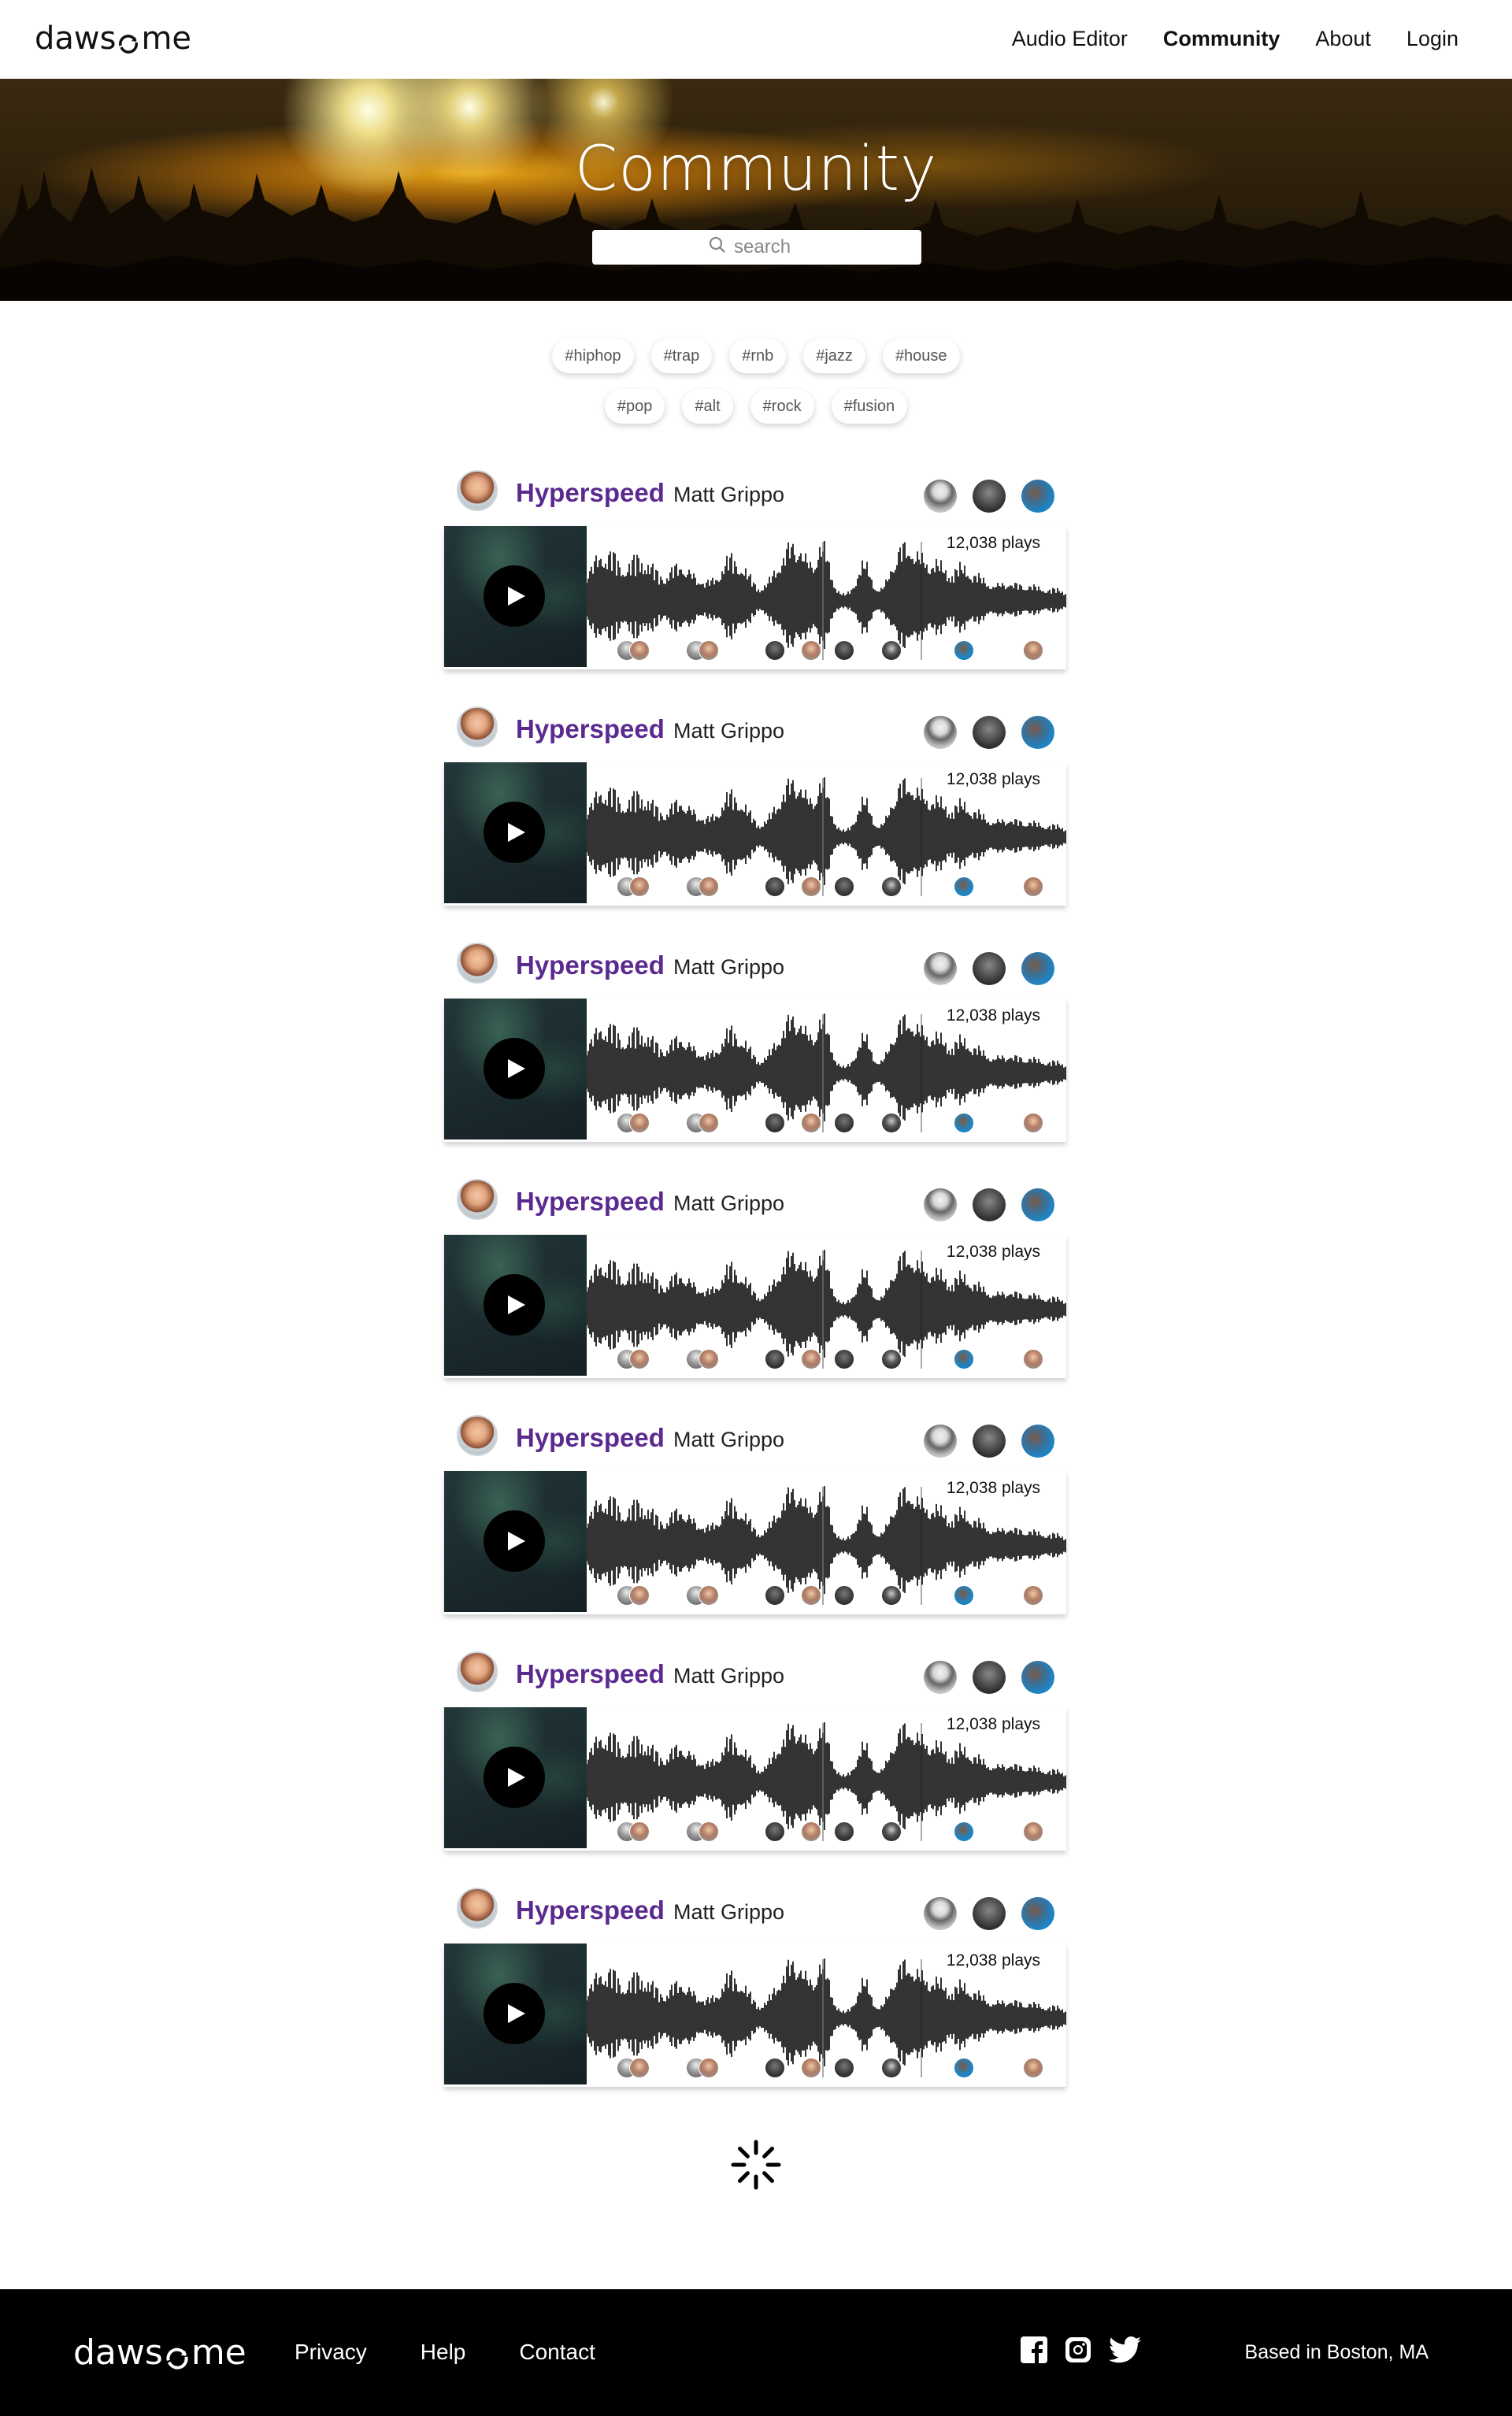 Image resolution: width=1512 pixels, height=2416 pixels. I want to click on tag-rock: #rock, so click(782, 406).